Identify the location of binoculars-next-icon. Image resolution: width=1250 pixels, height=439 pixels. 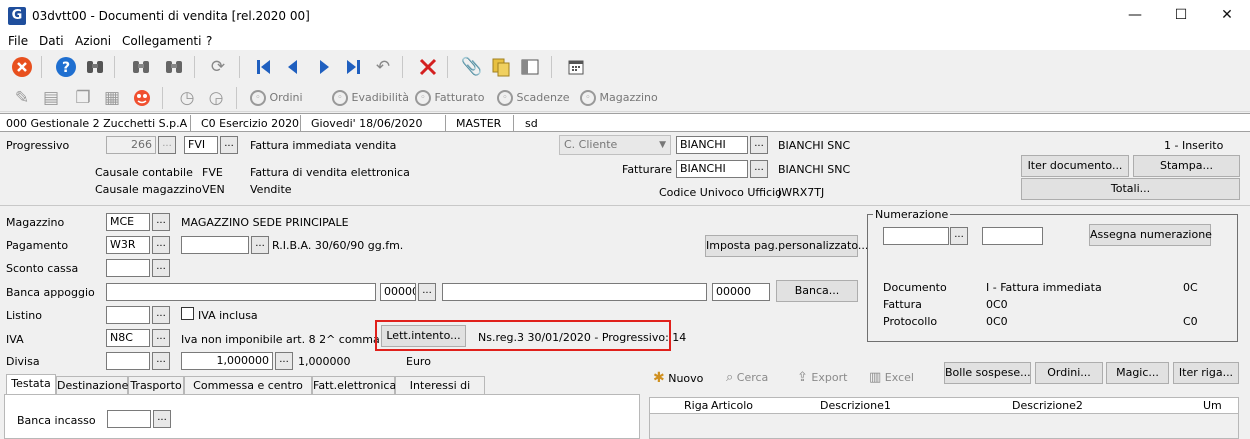
(174, 67).